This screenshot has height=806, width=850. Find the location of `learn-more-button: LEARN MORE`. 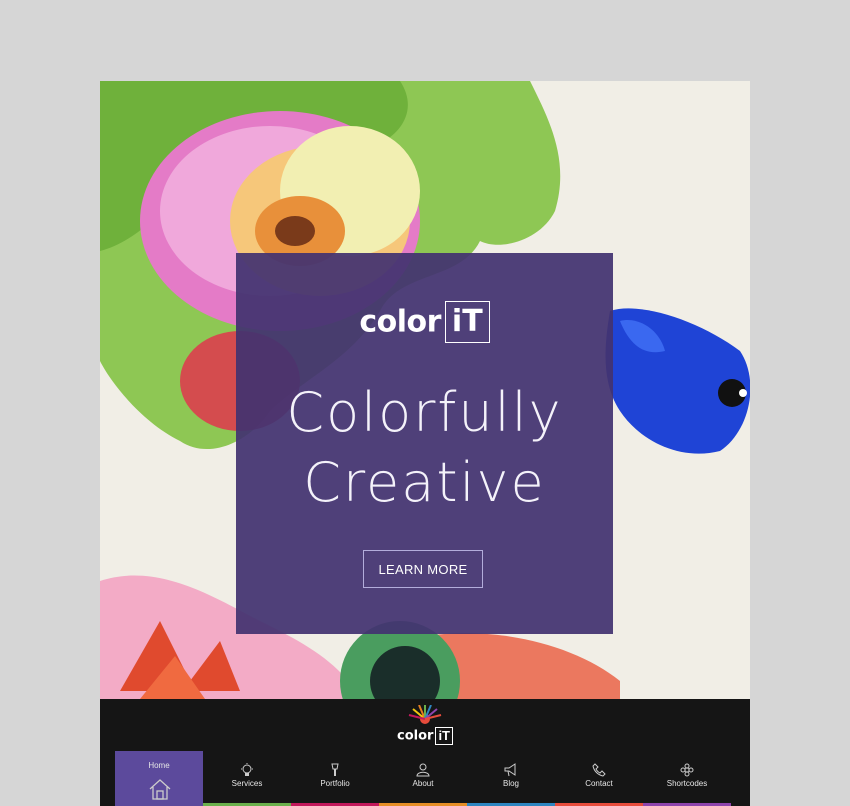

learn-more-button: LEARN MORE is located at coordinates (423, 569).